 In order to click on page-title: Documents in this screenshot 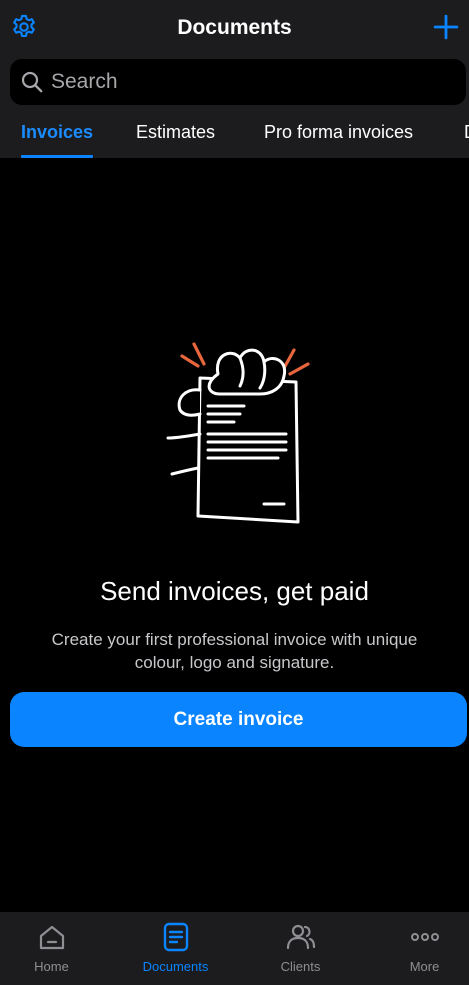, I will do `click(234, 27)`.